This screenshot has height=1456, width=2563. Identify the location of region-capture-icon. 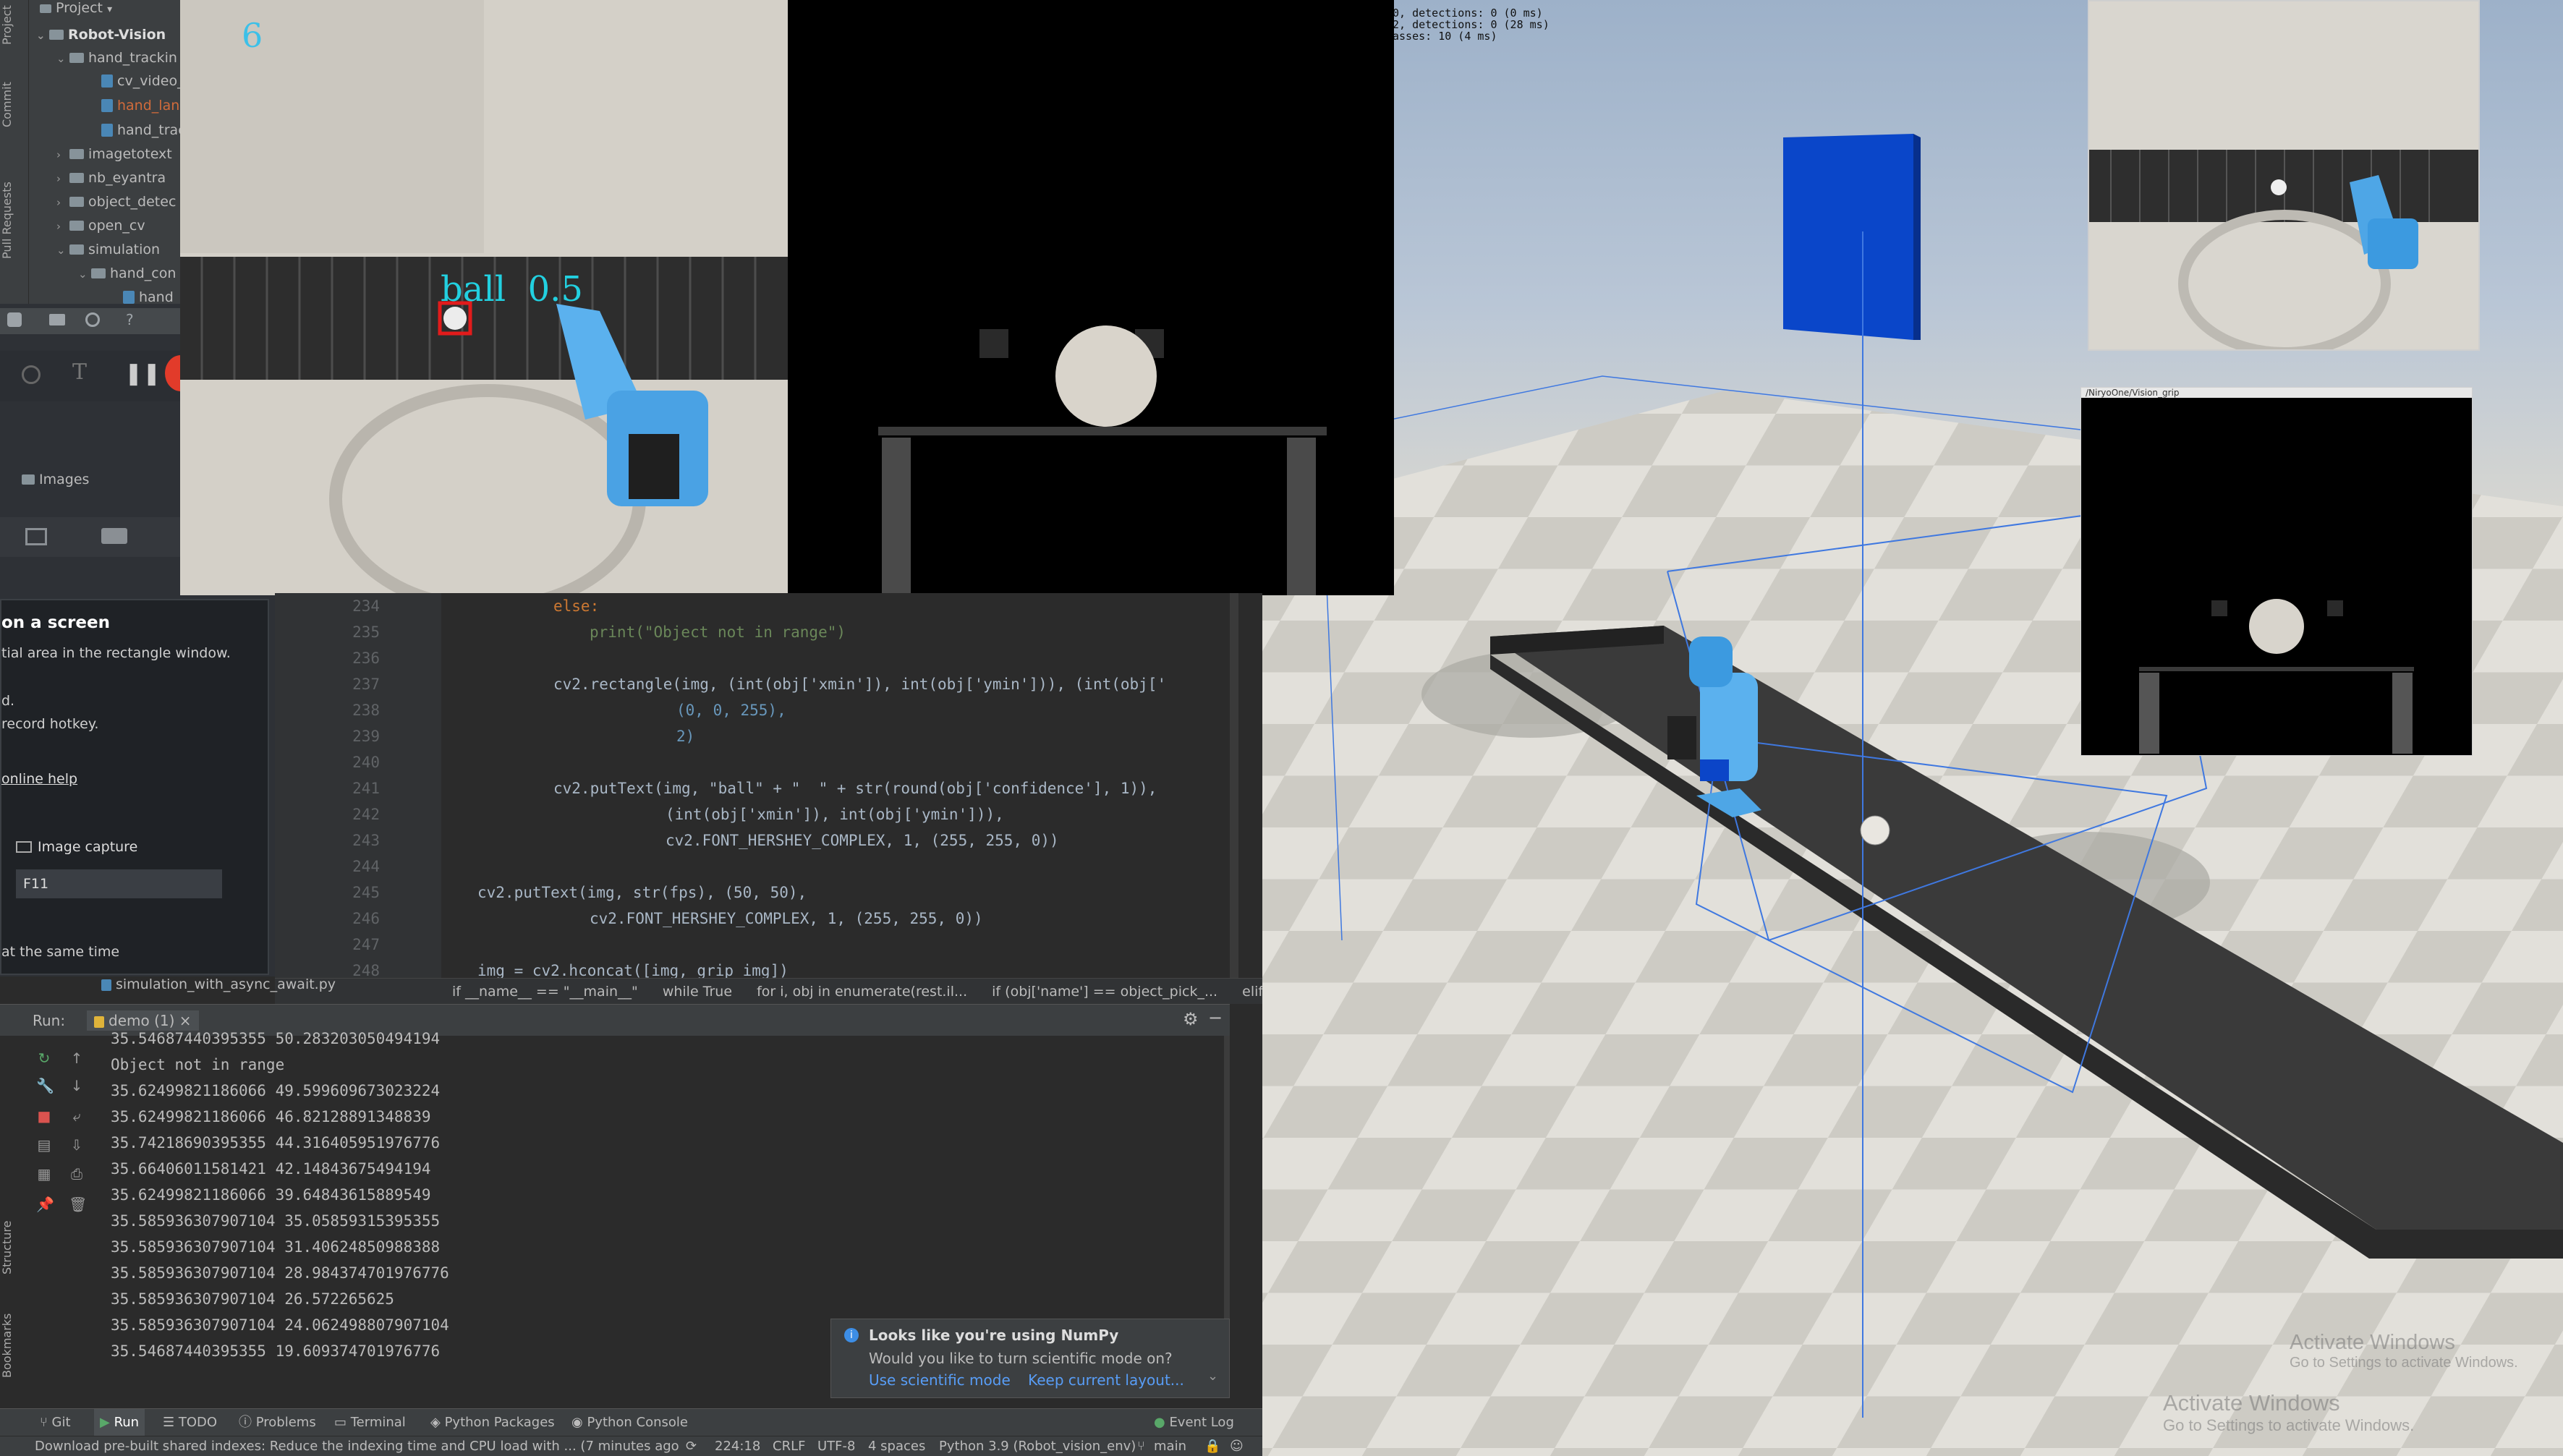
(36, 536).